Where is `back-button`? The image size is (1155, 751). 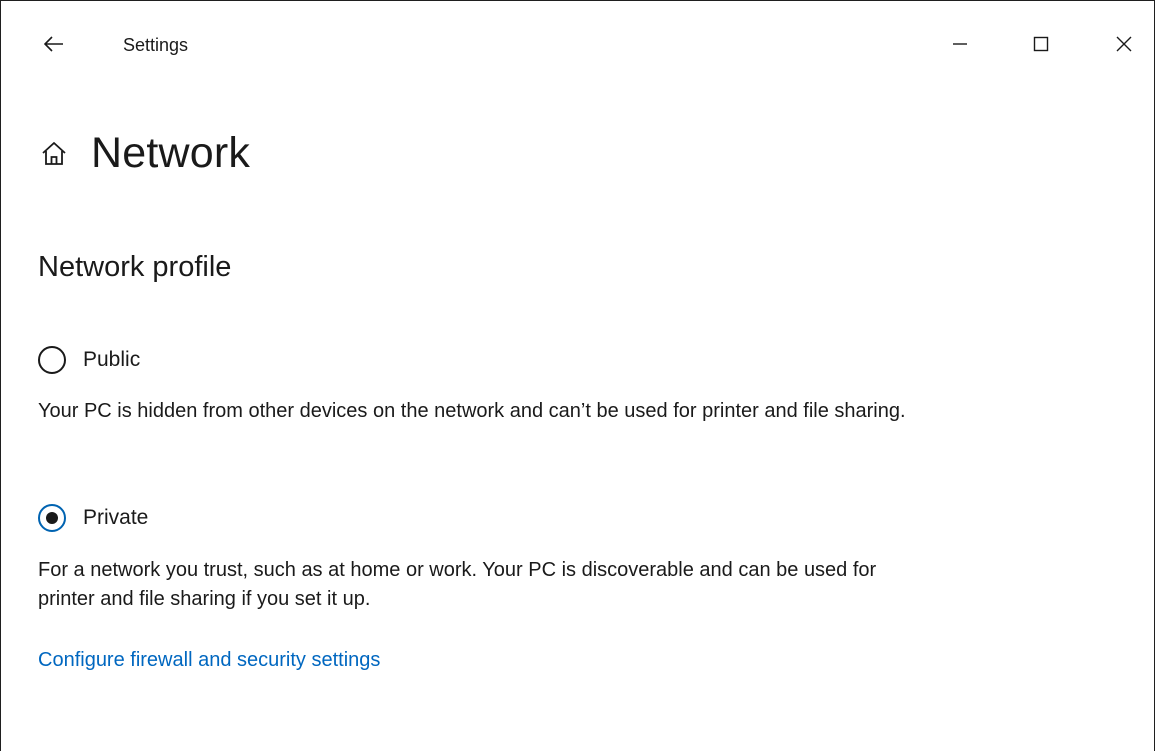
back-button is located at coordinates (54, 44).